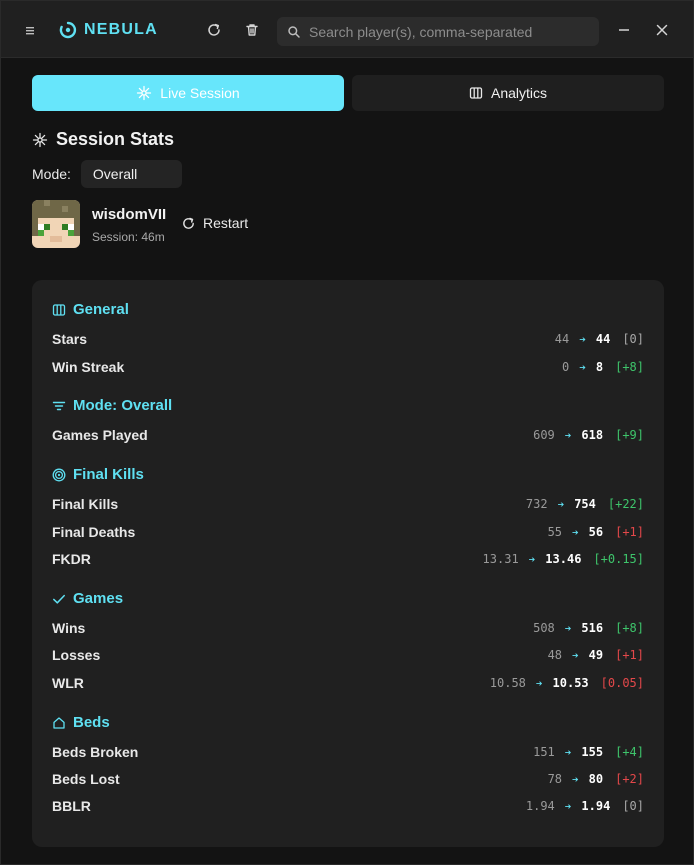 The width and height of the screenshot is (694, 865). I want to click on stat-new: 56, so click(596, 532).